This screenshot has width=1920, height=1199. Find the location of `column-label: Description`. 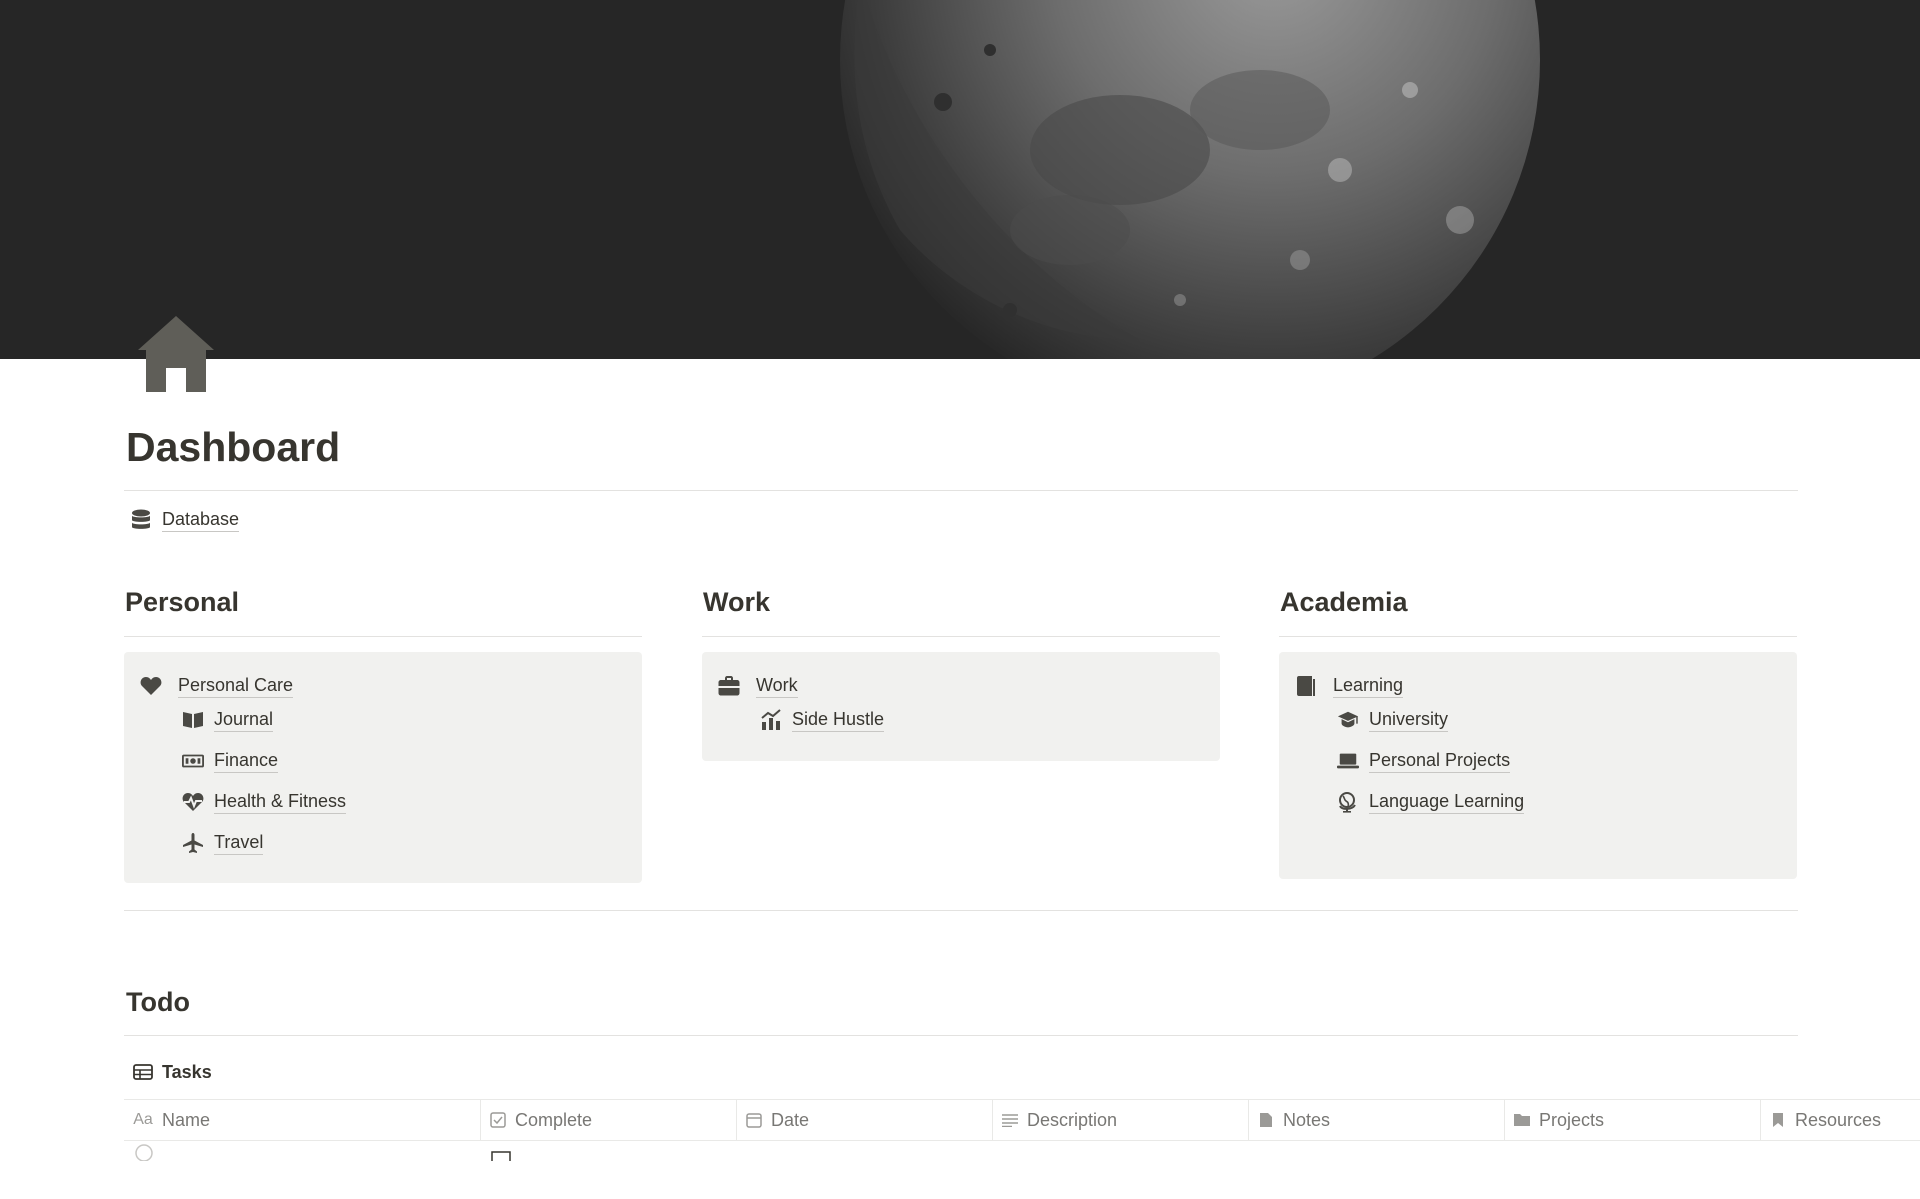

column-label: Description is located at coordinates (1072, 1119).